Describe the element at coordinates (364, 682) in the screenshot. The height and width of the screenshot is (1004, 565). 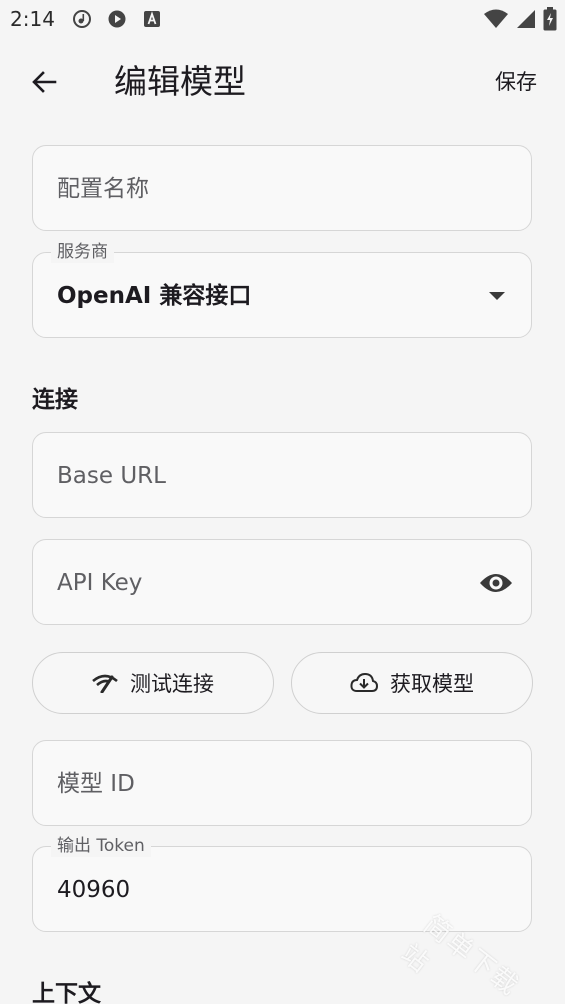
I see `cloud-download-icon` at that location.